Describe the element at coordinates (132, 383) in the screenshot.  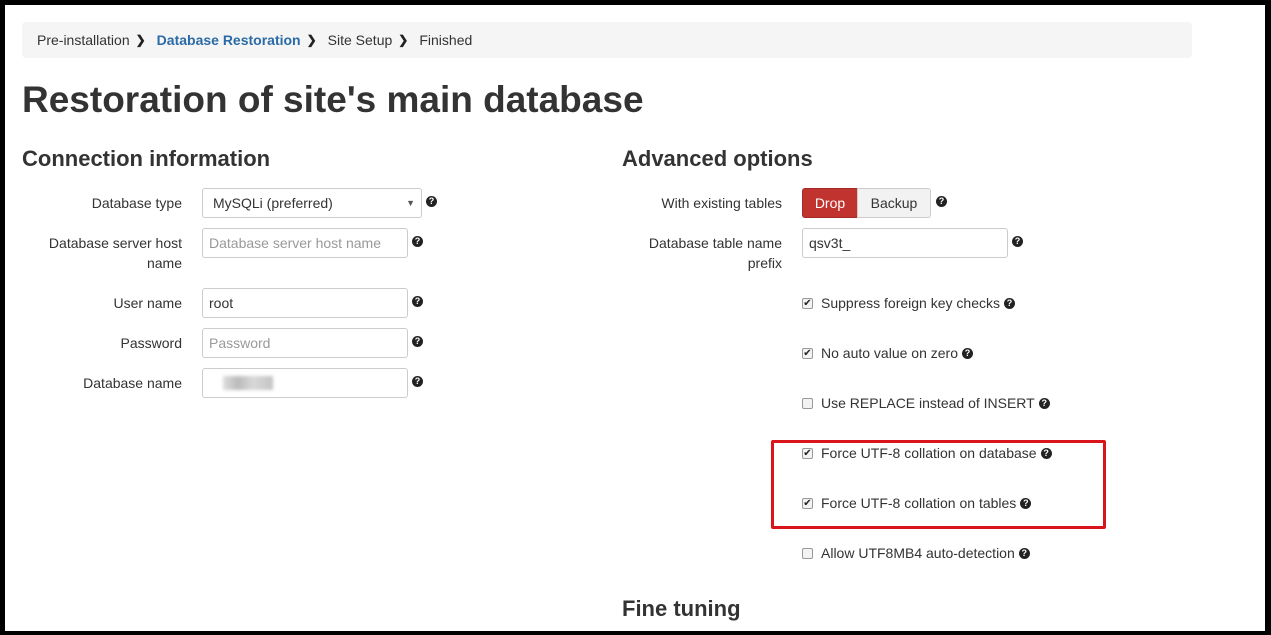
I see `database-name-label: Database name` at that location.